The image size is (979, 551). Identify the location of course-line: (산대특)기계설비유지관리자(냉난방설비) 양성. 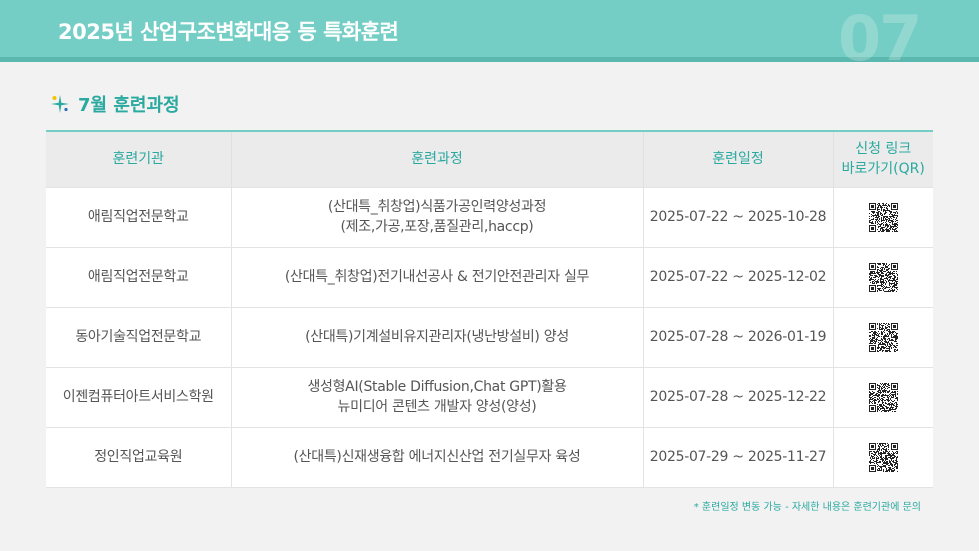
(437, 337).